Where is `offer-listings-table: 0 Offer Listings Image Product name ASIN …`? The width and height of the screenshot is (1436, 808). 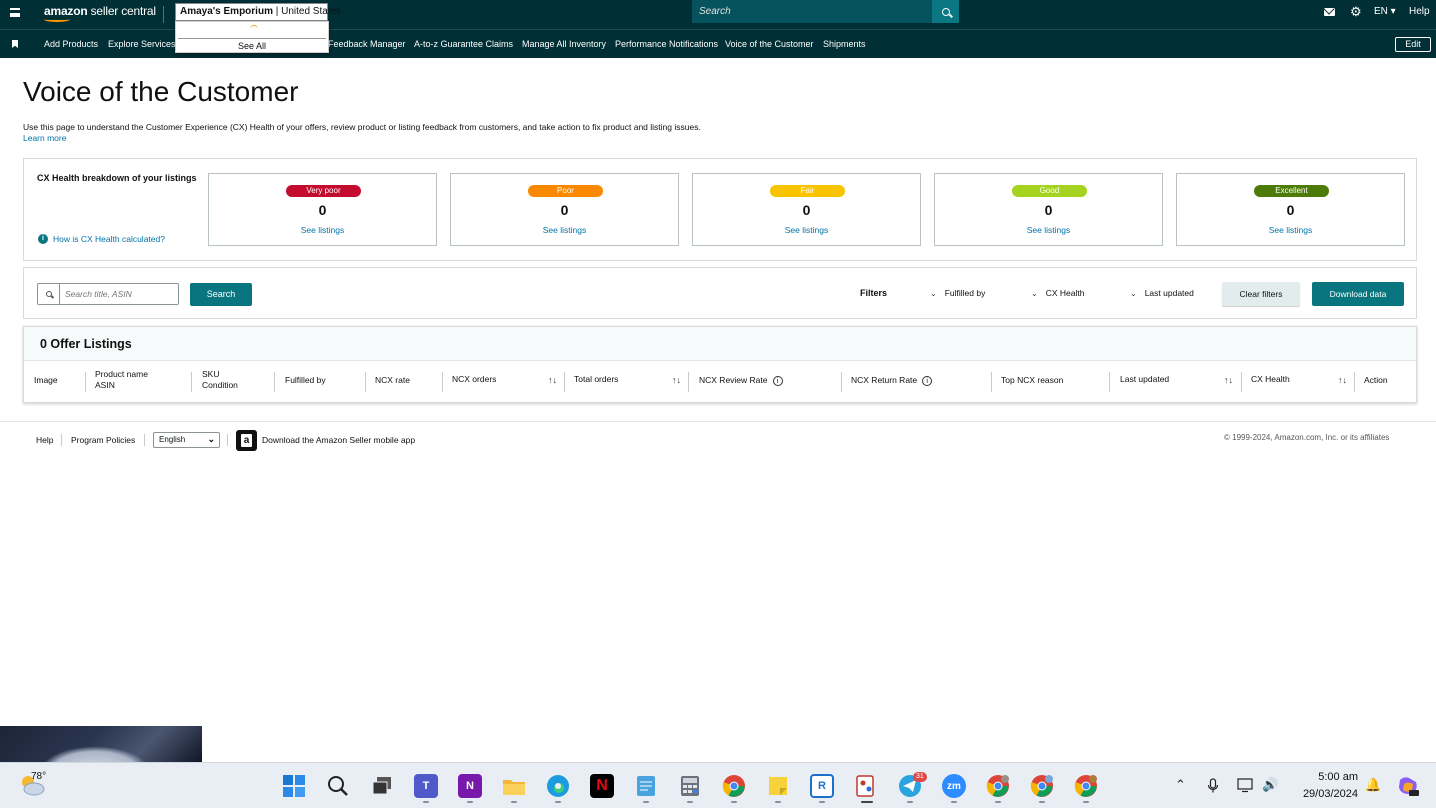
offer-listings-table: 0 Offer Listings Image Product name ASIN … is located at coordinates (720, 364).